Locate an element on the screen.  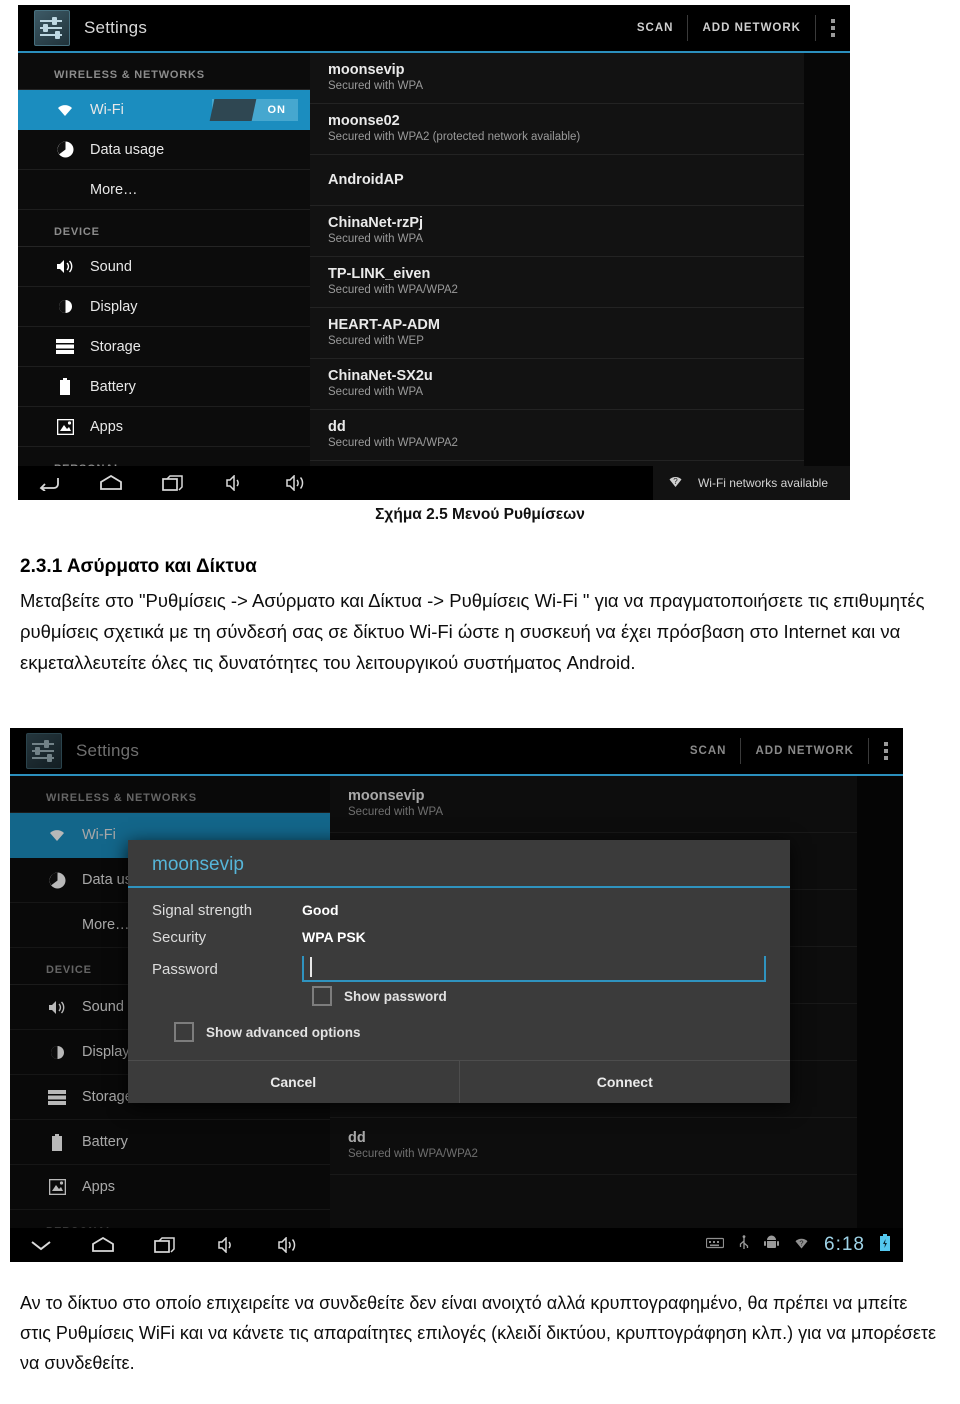
wifi-ssid: dd is located at coordinates (357, 1138).